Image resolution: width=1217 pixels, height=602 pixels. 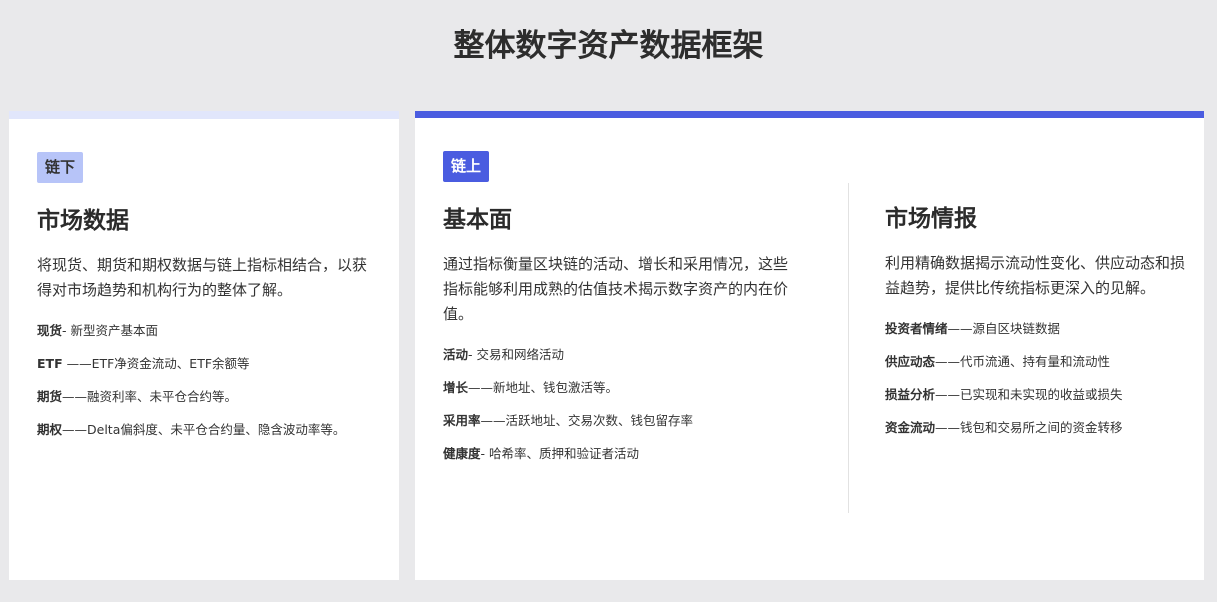 I want to click on item-label: 采用率, so click(x=462, y=420).